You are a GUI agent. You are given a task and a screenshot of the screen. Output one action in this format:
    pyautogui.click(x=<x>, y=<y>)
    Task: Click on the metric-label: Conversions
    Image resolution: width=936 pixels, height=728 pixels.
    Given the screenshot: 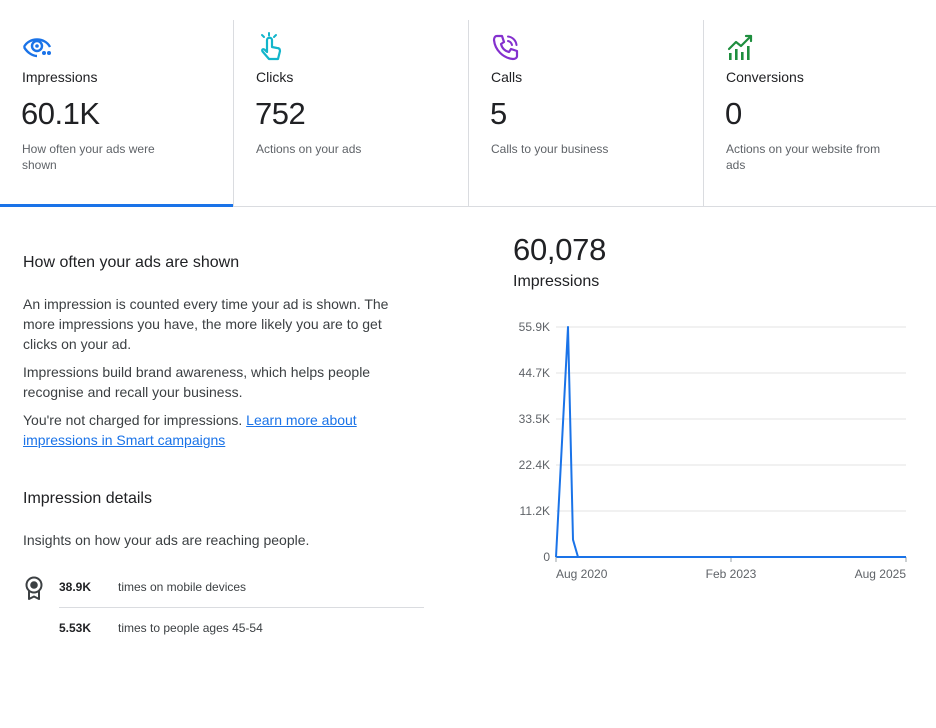 What is the action you would take?
    pyautogui.click(x=765, y=77)
    